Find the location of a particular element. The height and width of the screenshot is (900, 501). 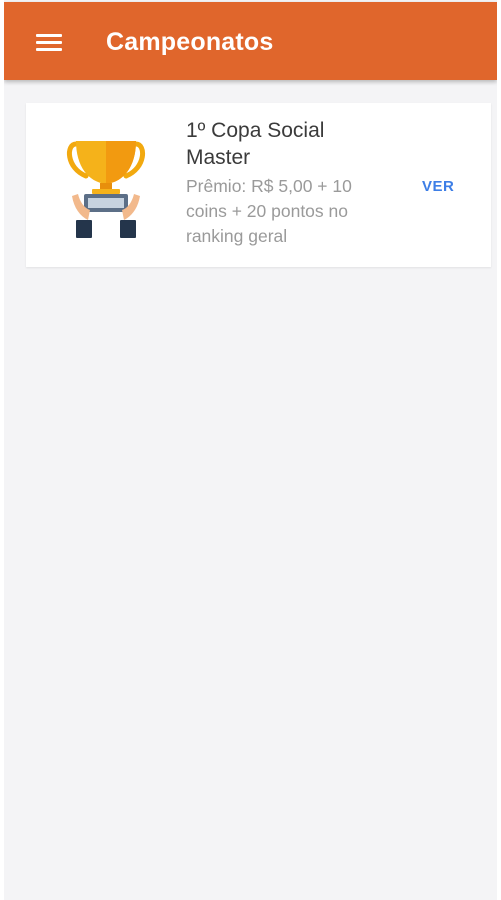

view-championship-button: VER is located at coordinates (438, 187).